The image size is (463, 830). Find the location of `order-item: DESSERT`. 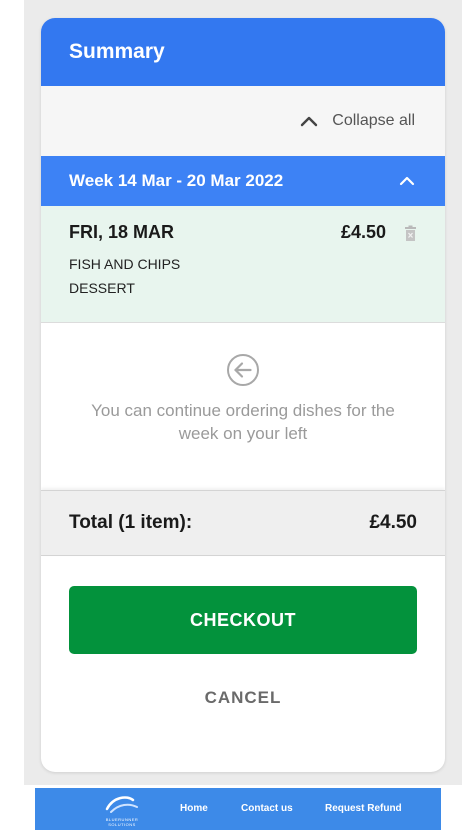

order-item: DESSERT is located at coordinates (102, 288).